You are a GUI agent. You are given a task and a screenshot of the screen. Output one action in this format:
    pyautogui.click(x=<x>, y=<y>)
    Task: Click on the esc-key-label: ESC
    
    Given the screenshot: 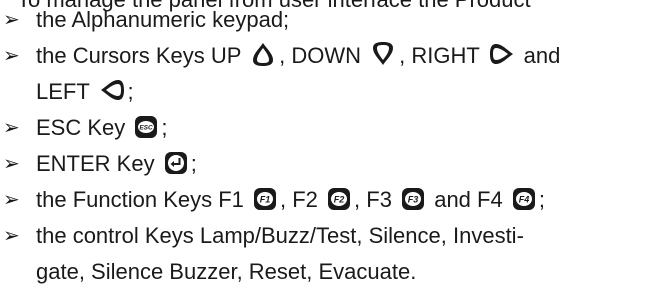 What is the action you would take?
    pyautogui.click(x=147, y=128)
    